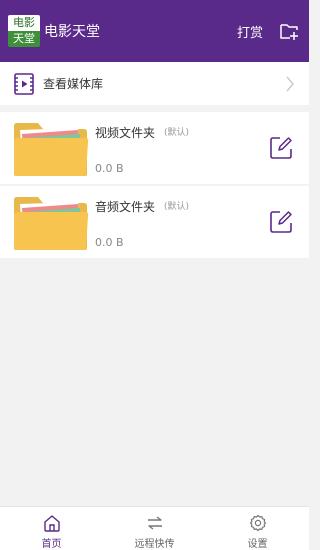 The height and width of the screenshot is (550, 320). What do you see at coordinates (24, 39) in the screenshot?
I see `logo-bottom-text: 天堂` at bounding box center [24, 39].